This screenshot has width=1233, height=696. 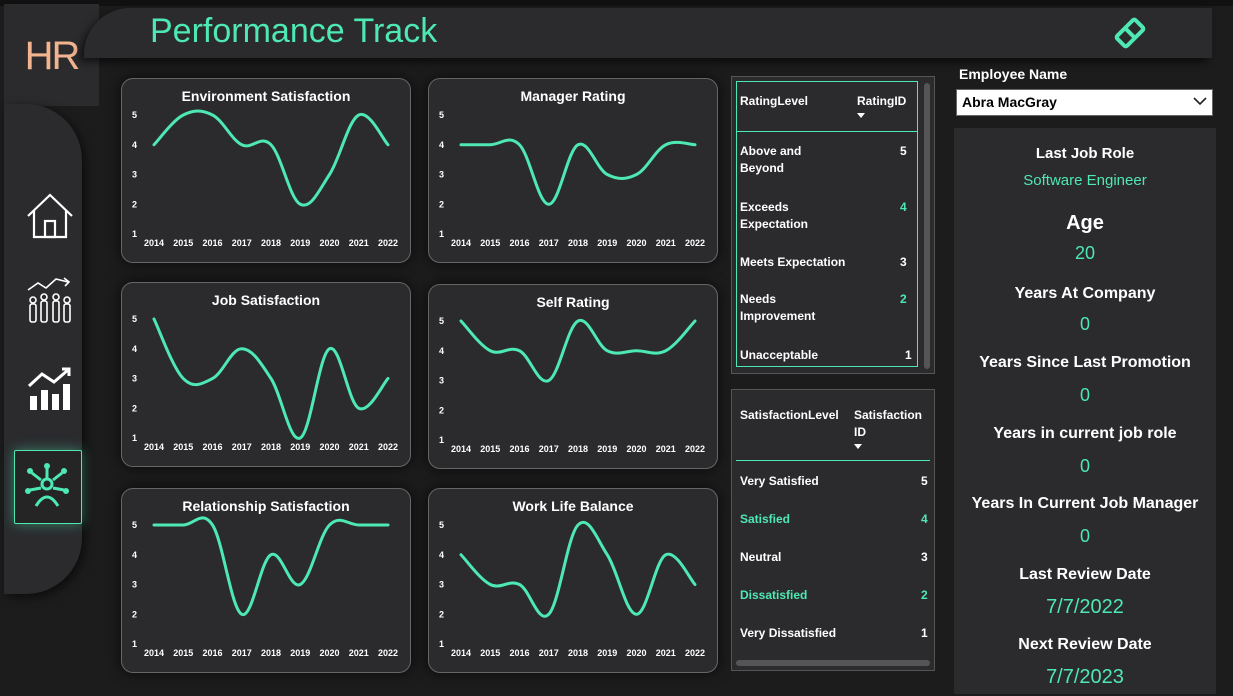 I want to click on rating-table-scrollbar, so click(x=927, y=226).